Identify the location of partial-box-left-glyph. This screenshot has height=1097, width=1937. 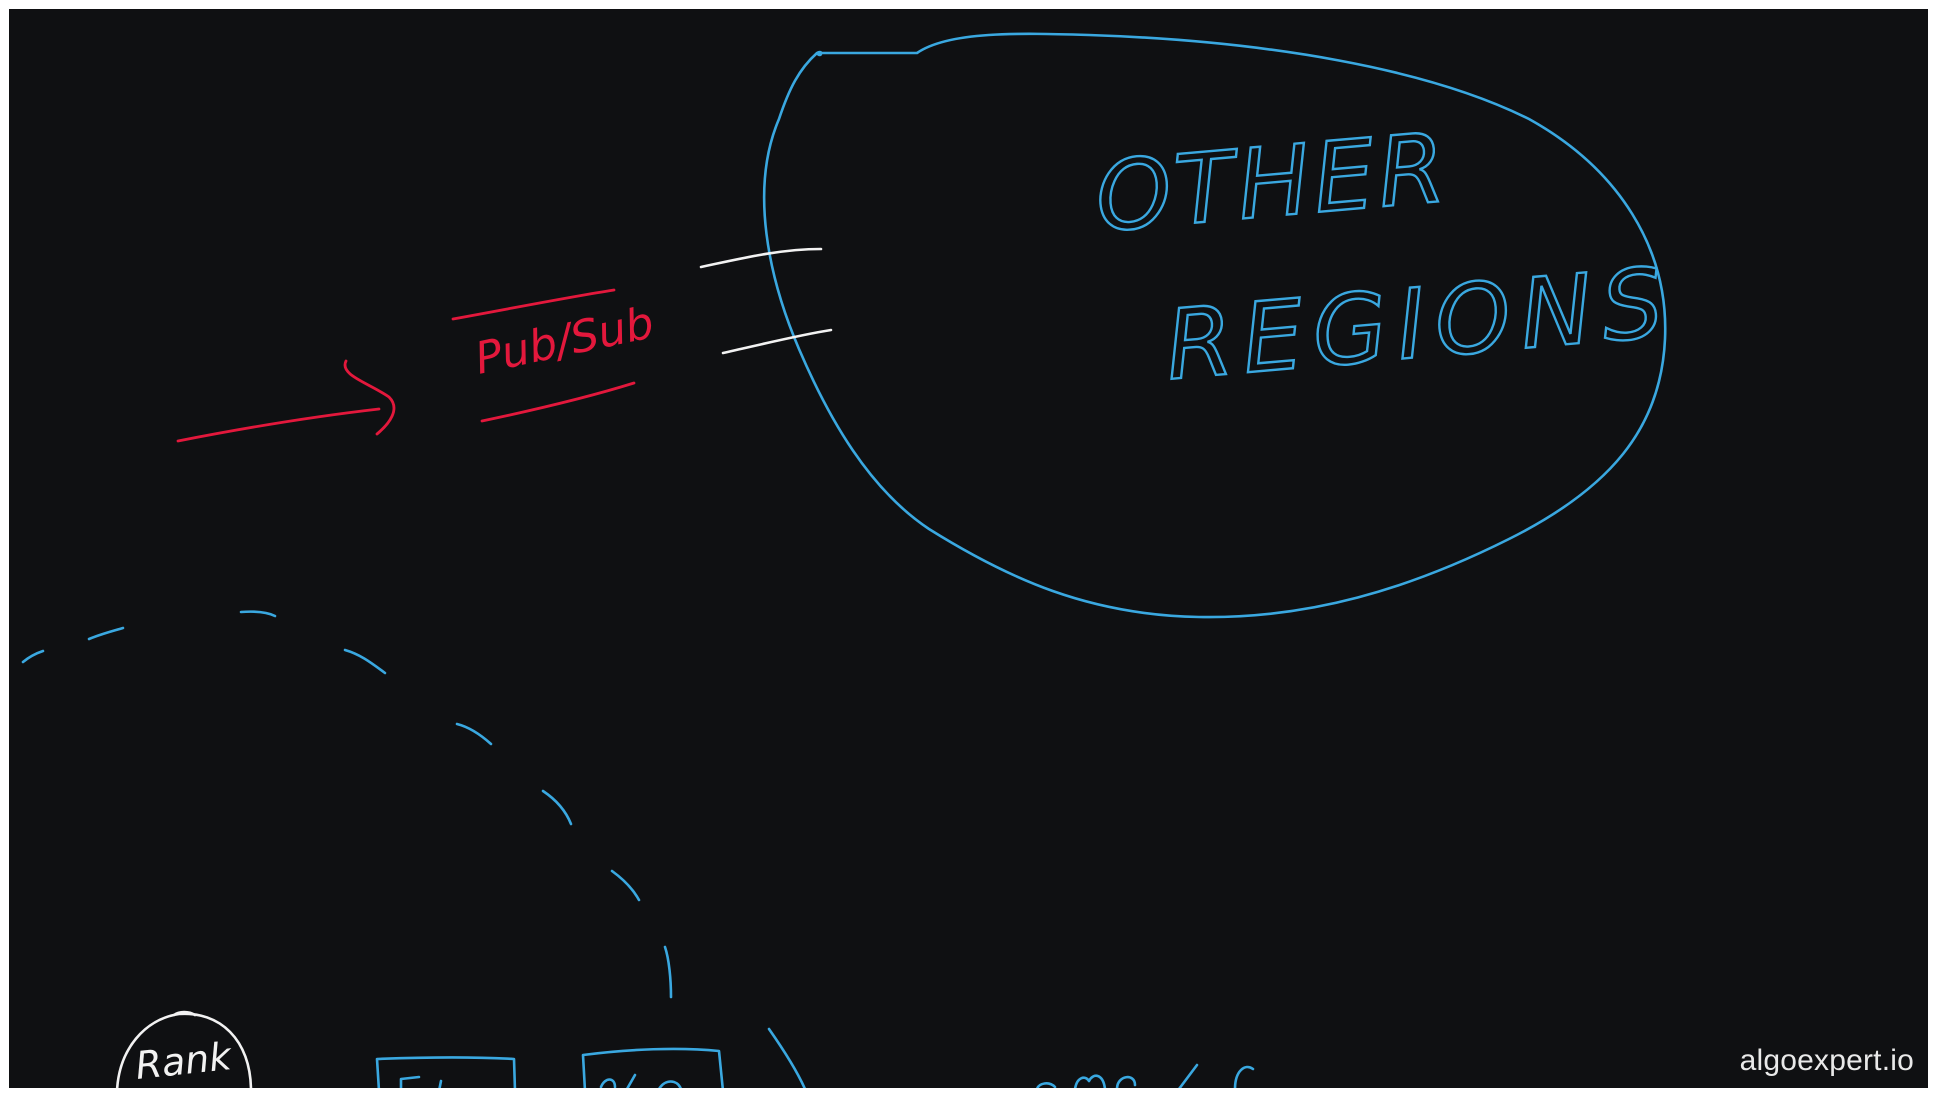
(421, 1081).